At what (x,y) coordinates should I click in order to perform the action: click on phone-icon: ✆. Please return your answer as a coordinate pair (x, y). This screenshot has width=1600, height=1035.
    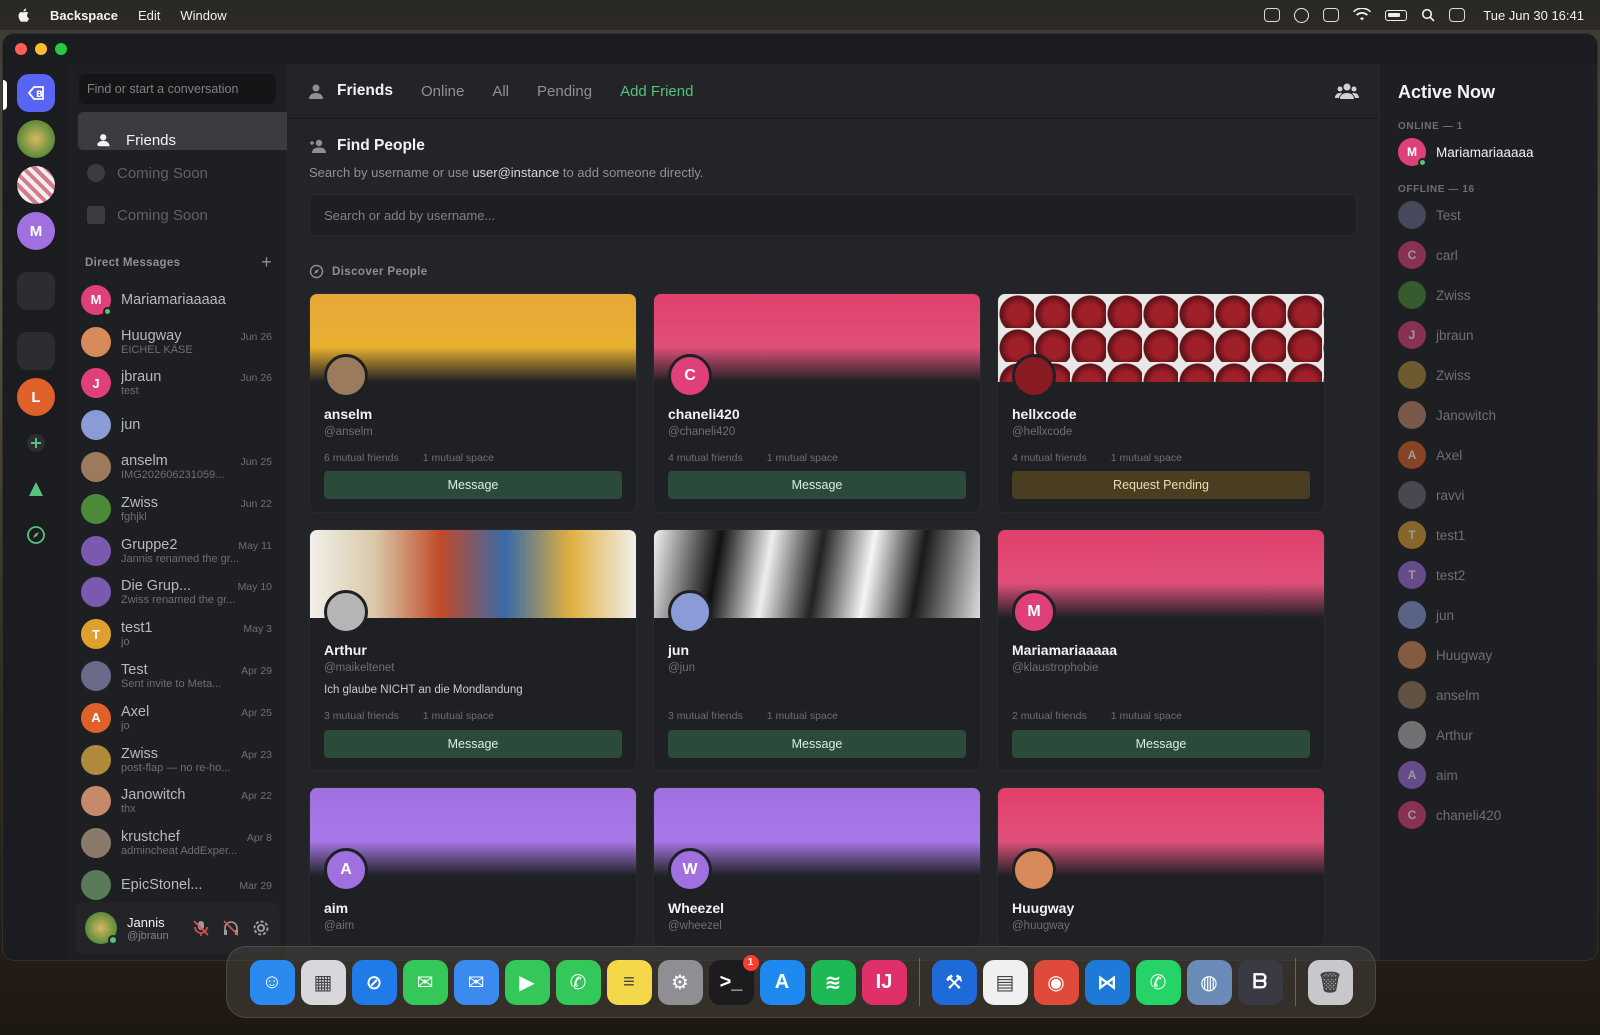
    Looking at the image, I should click on (578, 982).